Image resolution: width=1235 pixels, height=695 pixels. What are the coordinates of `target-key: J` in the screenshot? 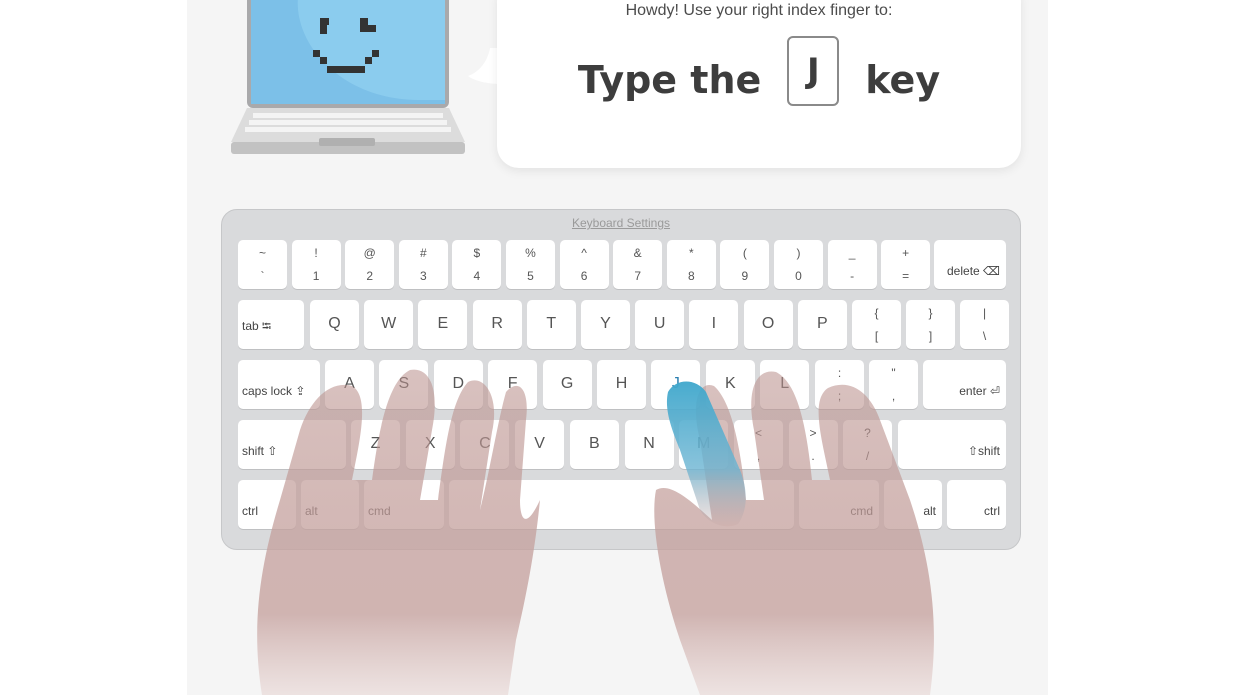 It's located at (813, 71).